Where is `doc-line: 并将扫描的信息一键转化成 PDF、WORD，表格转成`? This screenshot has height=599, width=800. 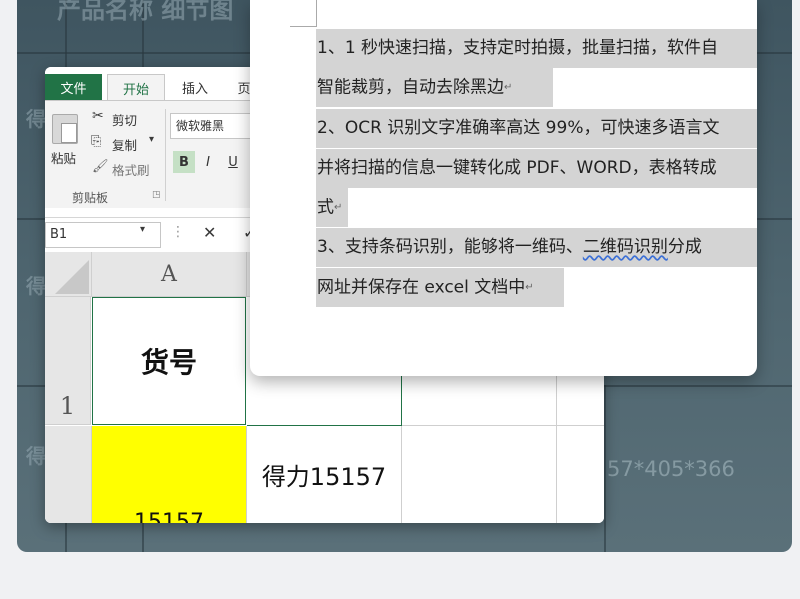
doc-line: 并将扫描的信息一键转化成 PDF、WORD，表格转成 is located at coordinates (536, 168).